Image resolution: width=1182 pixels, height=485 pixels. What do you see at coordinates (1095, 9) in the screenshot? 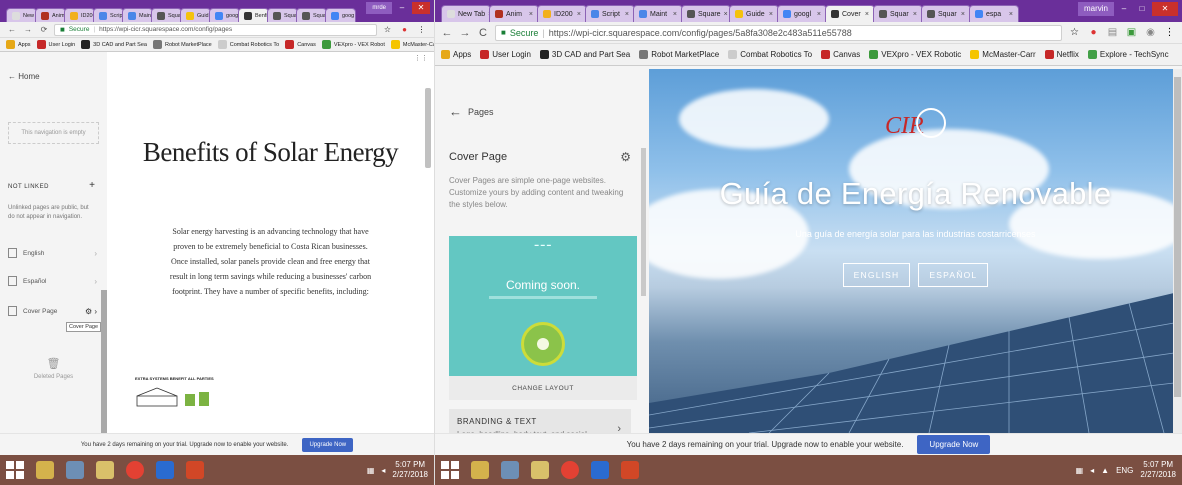
I see `profile-button: marvin` at bounding box center [1095, 9].